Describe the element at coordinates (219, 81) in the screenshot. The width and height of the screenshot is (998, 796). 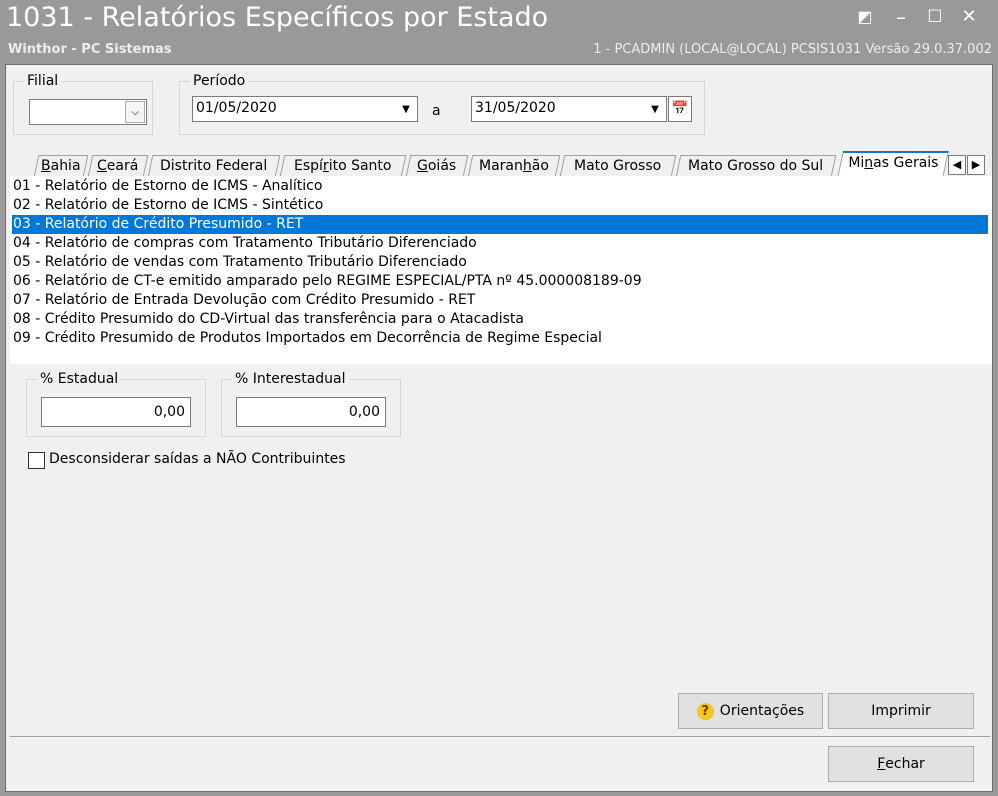
I see `periodo-legend: Período` at that location.